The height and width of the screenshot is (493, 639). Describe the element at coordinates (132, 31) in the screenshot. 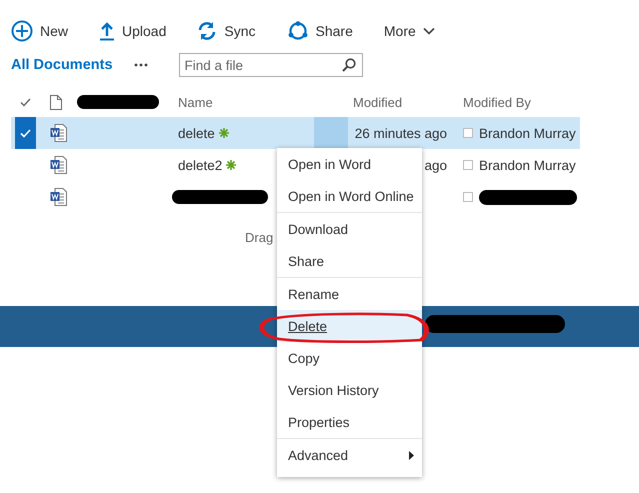

I see `toolbar-button: Upload` at that location.